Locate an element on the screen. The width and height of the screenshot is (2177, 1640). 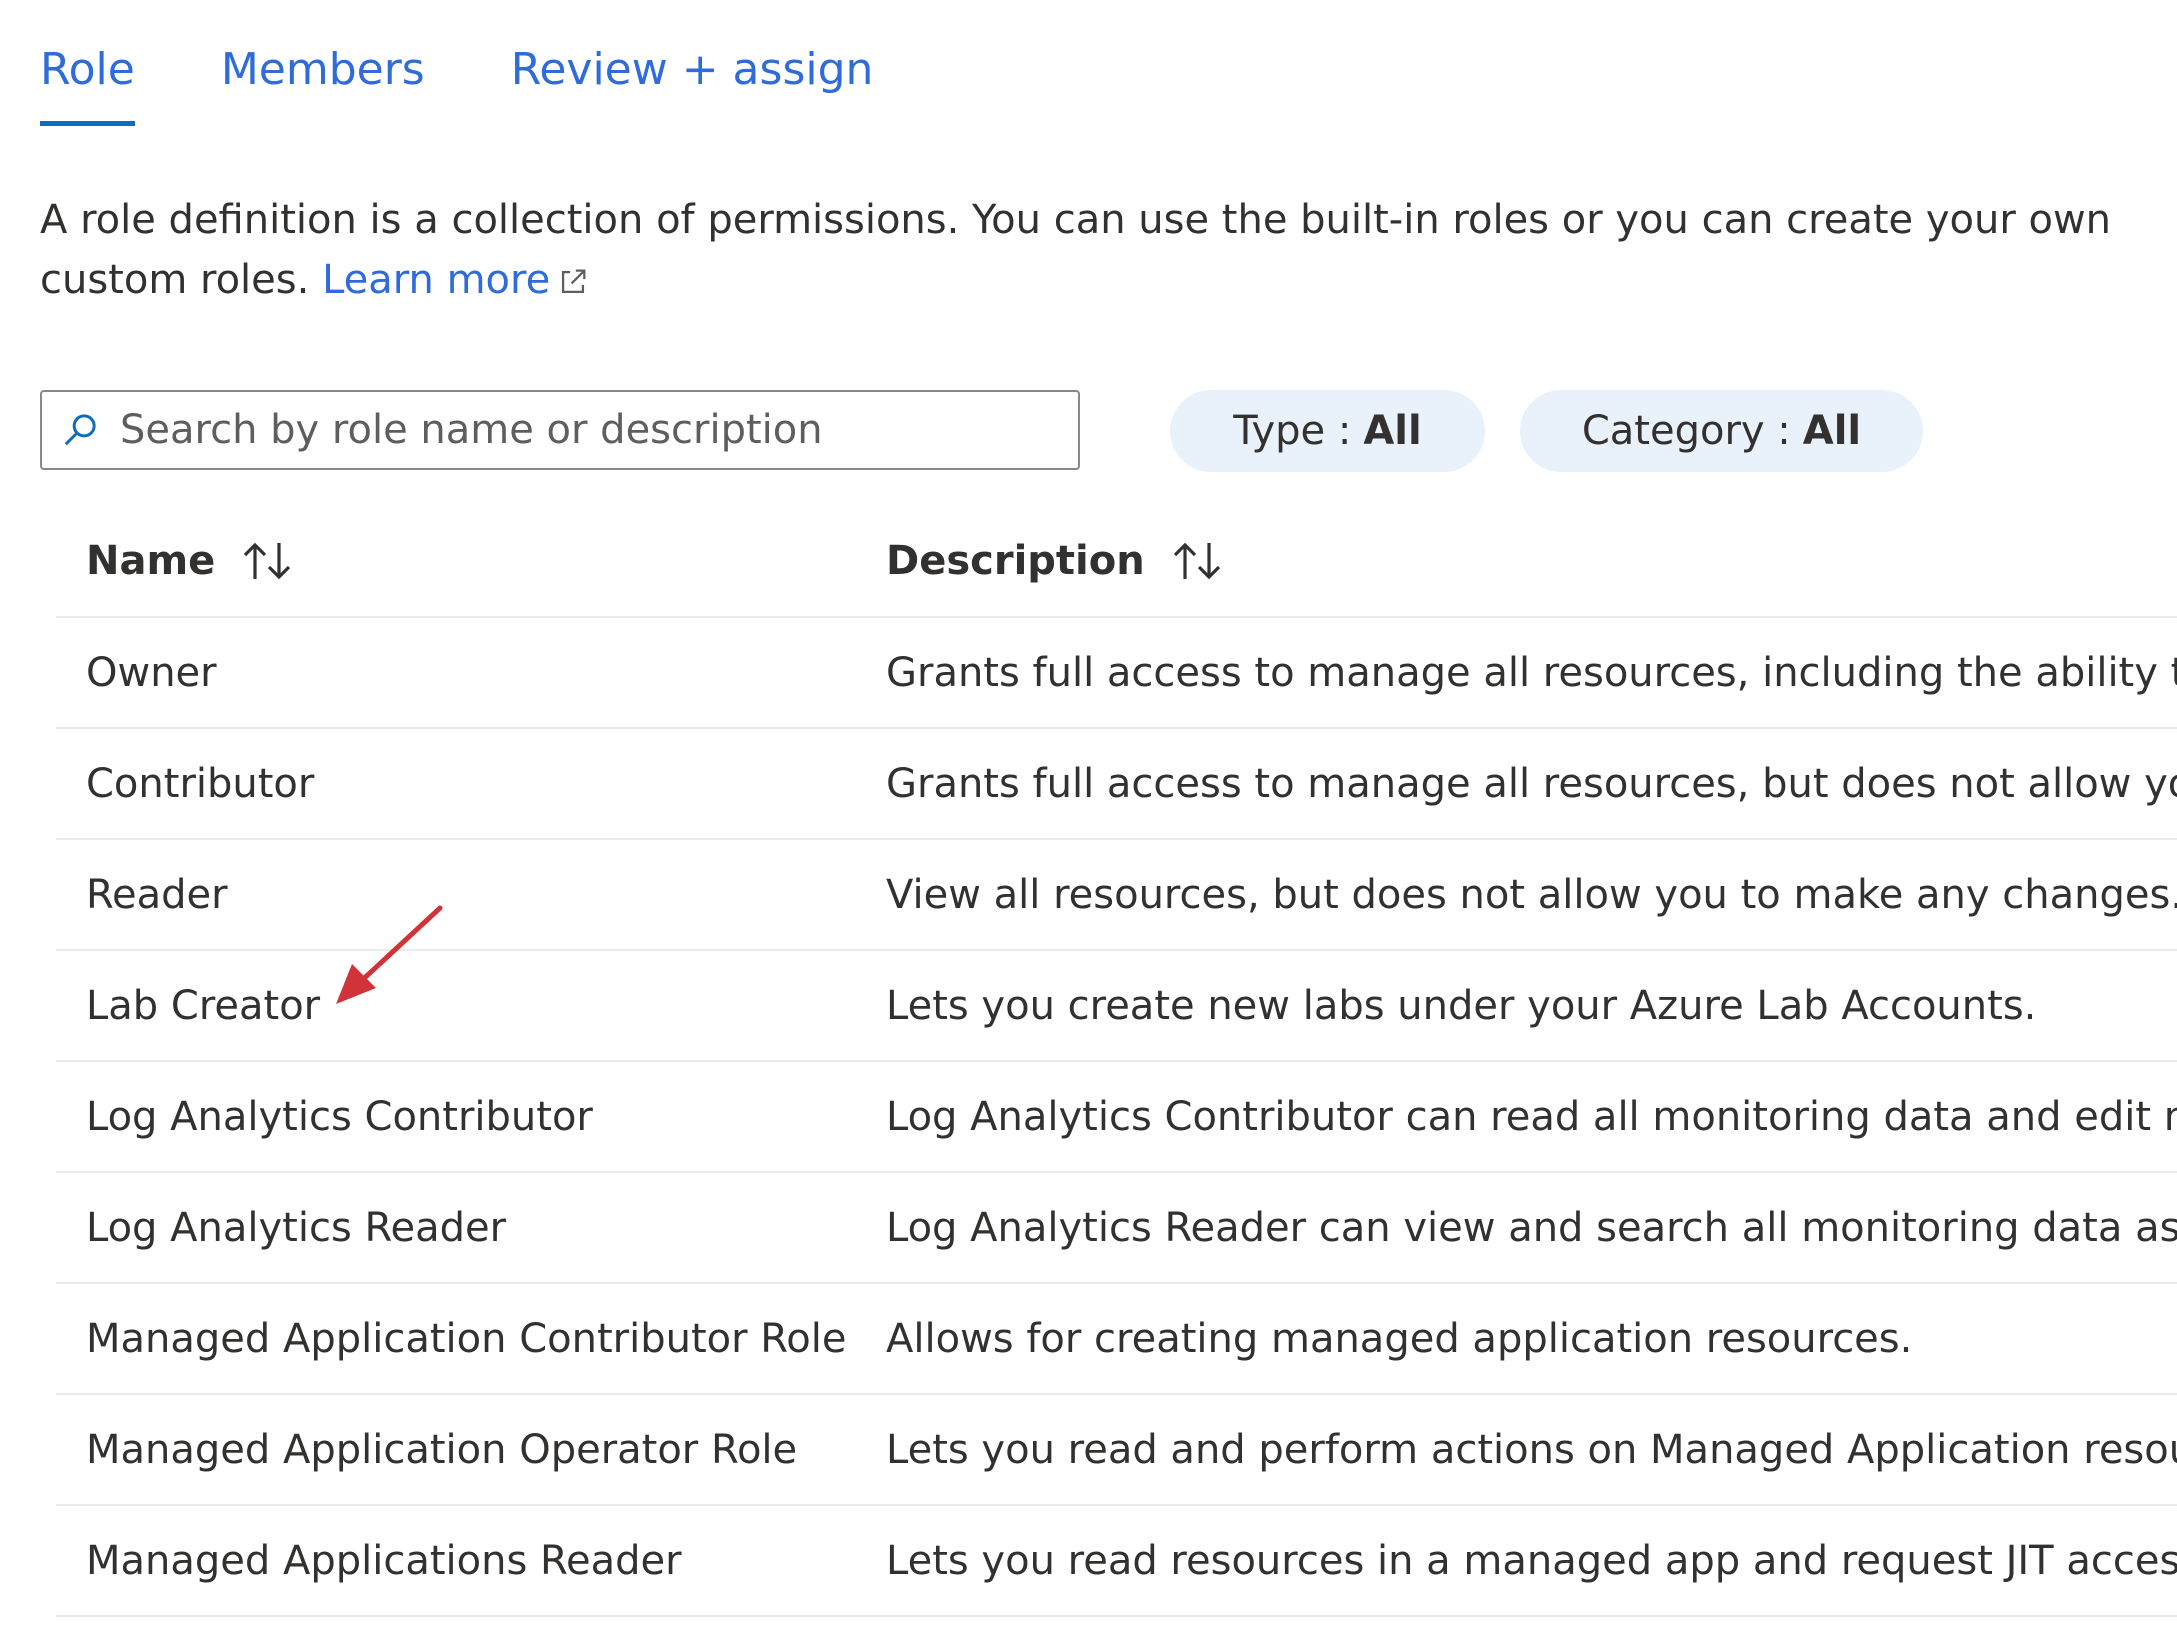
role-name: Managed Application Operator Role is located at coordinates (442, 1450).